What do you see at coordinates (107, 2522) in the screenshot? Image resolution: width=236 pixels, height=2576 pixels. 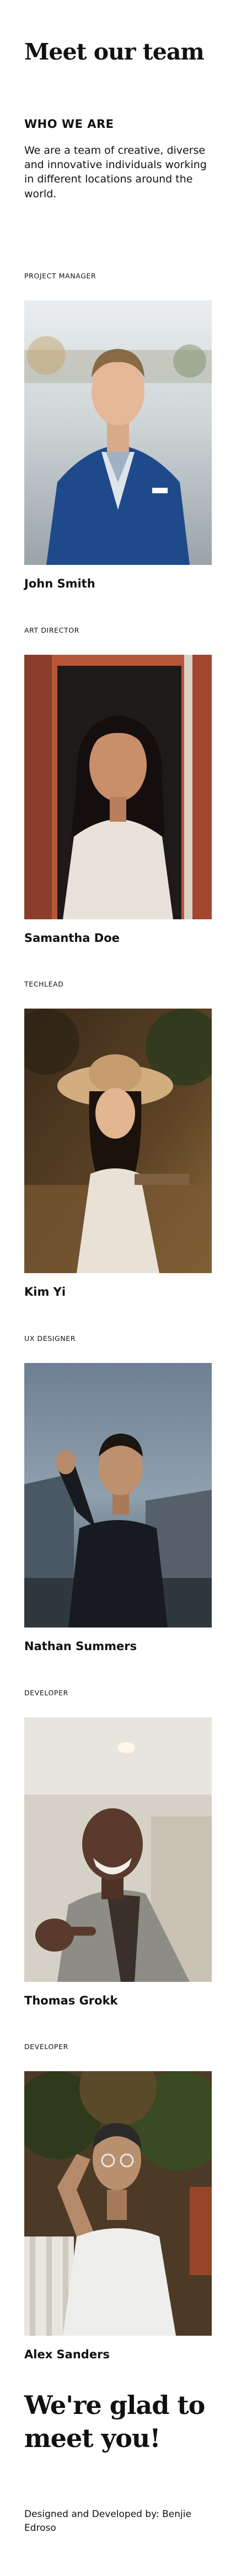 I see `credits-text: Designed and Developed by: Benjie Edroso` at bounding box center [107, 2522].